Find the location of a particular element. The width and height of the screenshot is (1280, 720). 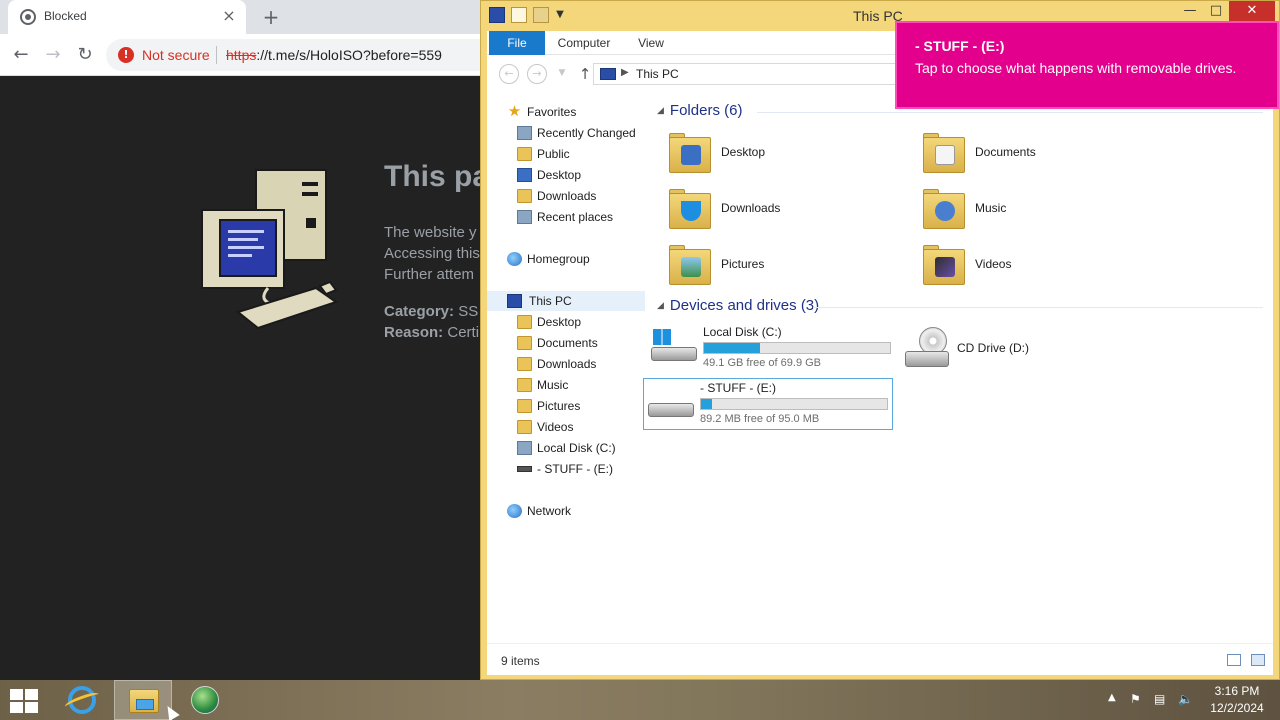

folder-downloads: Downloads is located at coordinates (789, 211).